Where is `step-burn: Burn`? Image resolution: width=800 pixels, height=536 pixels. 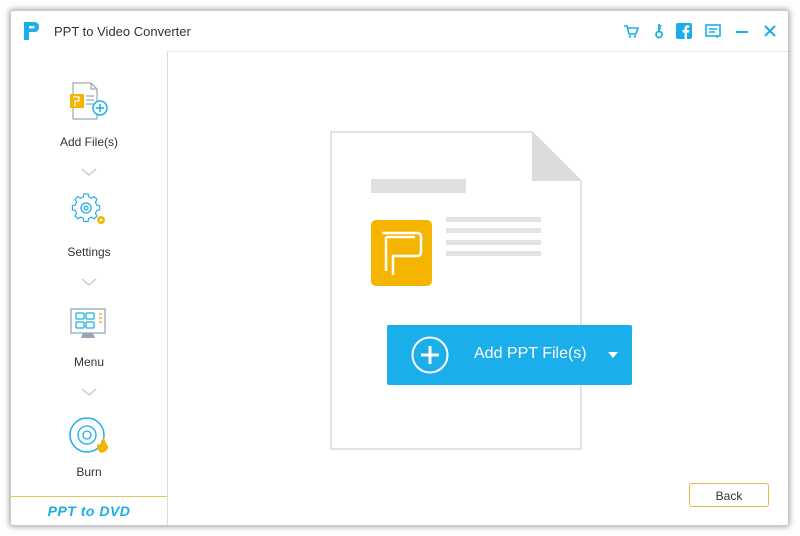 step-burn: Burn is located at coordinates (89, 451).